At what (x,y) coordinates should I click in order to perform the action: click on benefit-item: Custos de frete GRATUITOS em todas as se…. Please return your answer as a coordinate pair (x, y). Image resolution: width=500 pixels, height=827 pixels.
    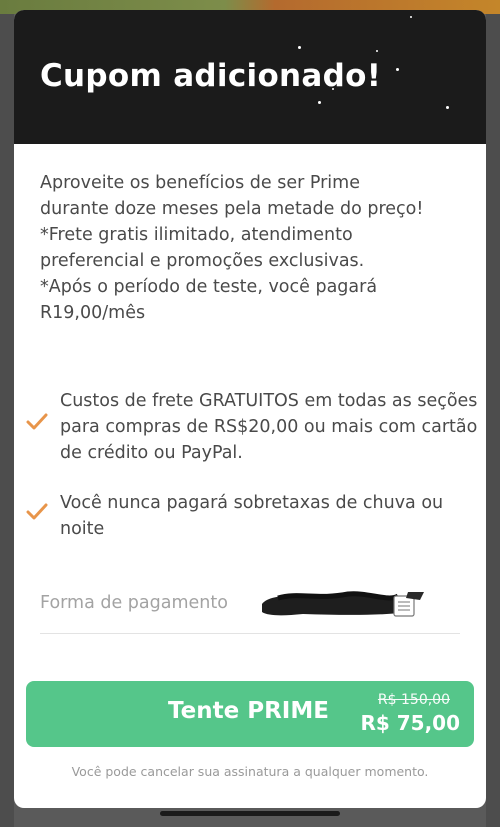
    Looking at the image, I should click on (250, 427).